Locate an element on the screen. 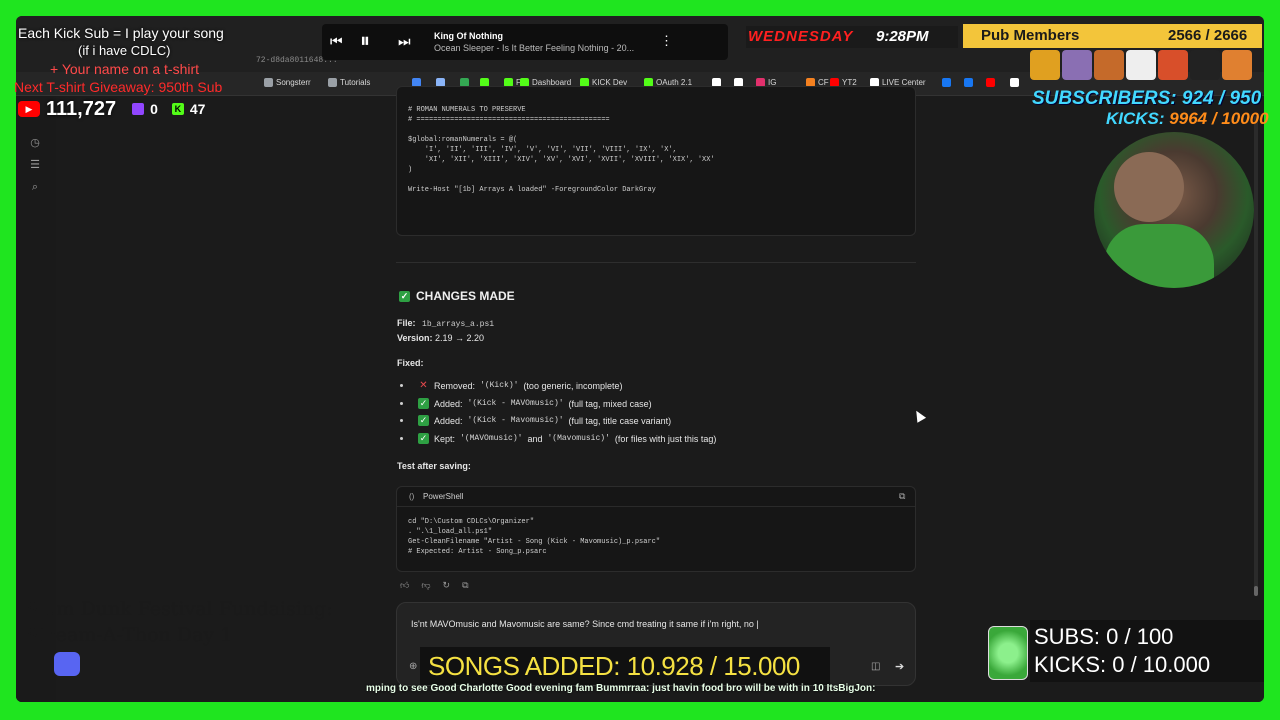 This screenshot has height=720, width=1280. file-line: File: 1b_arrays_a.ps1 is located at coordinates (446, 323).